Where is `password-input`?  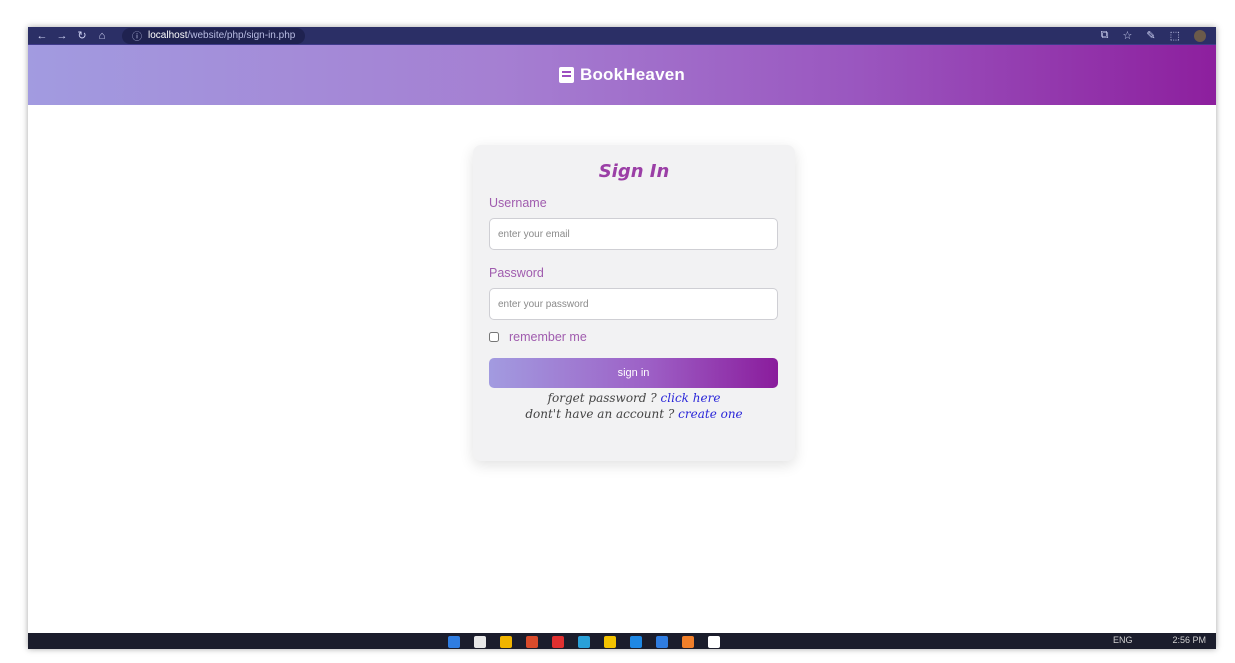
password-input is located at coordinates (633, 304).